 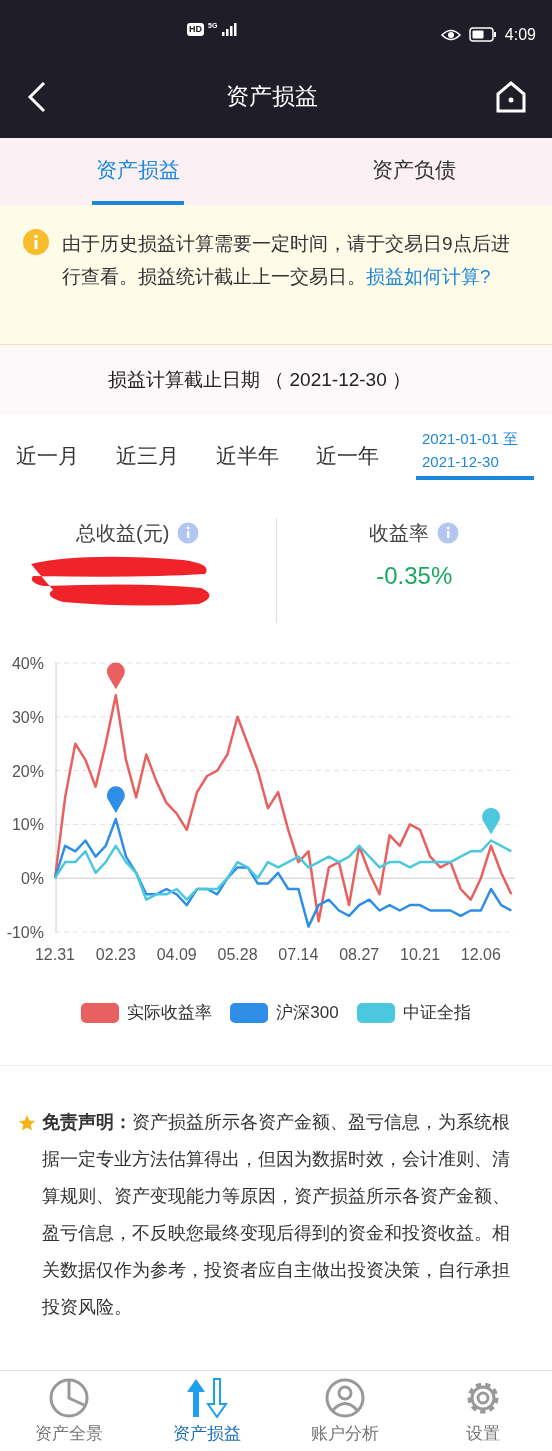 What do you see at coordinates (195, 29) in the screenshot?
I see `hd-badge: HD` at bounding box center [195, 29].